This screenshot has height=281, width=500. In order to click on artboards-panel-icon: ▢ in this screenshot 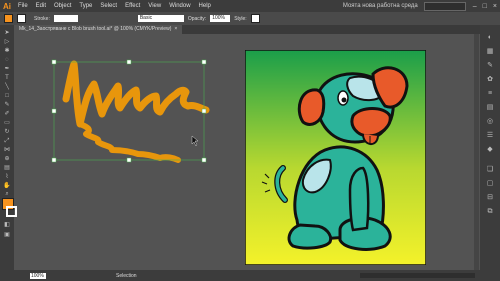, I will do `click(490, 183)`.